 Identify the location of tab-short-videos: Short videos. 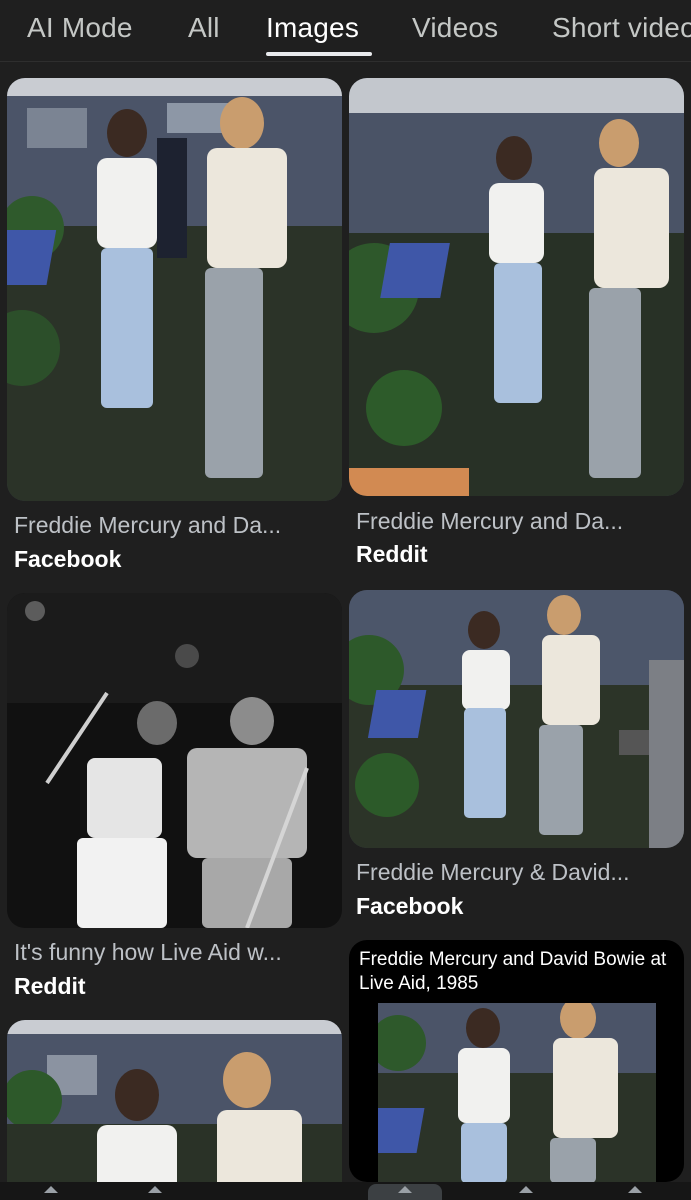
(621, 28).